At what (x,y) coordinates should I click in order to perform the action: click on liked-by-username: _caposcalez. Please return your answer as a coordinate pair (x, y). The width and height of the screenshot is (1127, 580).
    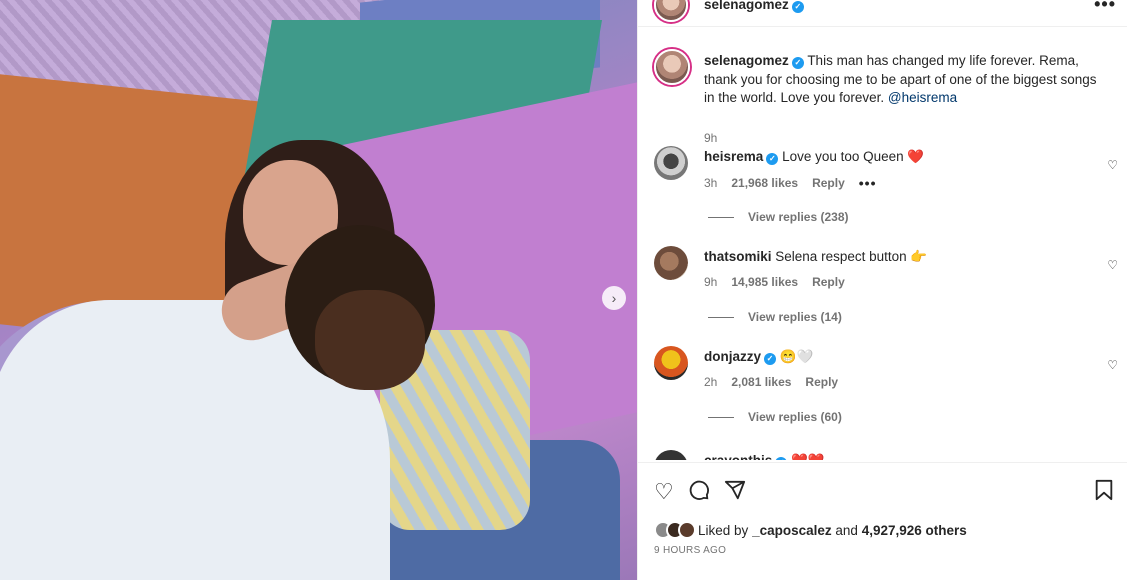
    Looking at the image, I should click on (792, 530).